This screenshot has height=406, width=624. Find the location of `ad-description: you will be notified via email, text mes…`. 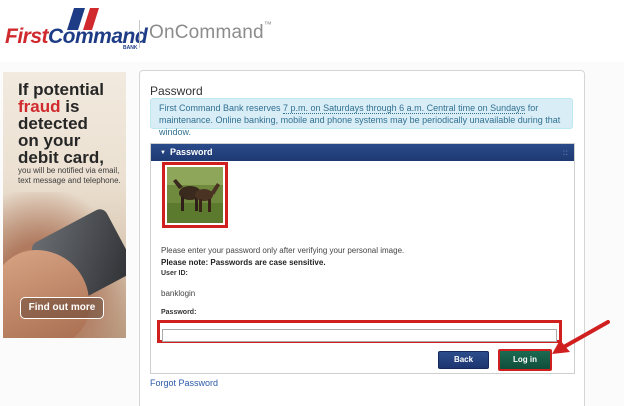

ad-description: you will be notified via email, text mes… is located at coordinates (69, 175).